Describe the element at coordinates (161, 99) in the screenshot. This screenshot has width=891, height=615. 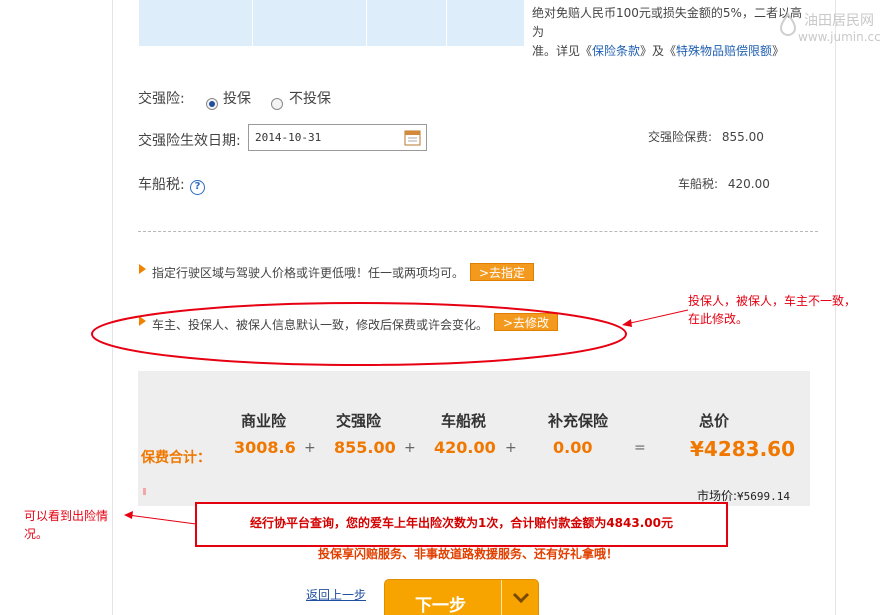
I see `compulsory-insurance-label: 交强险:` at that location.